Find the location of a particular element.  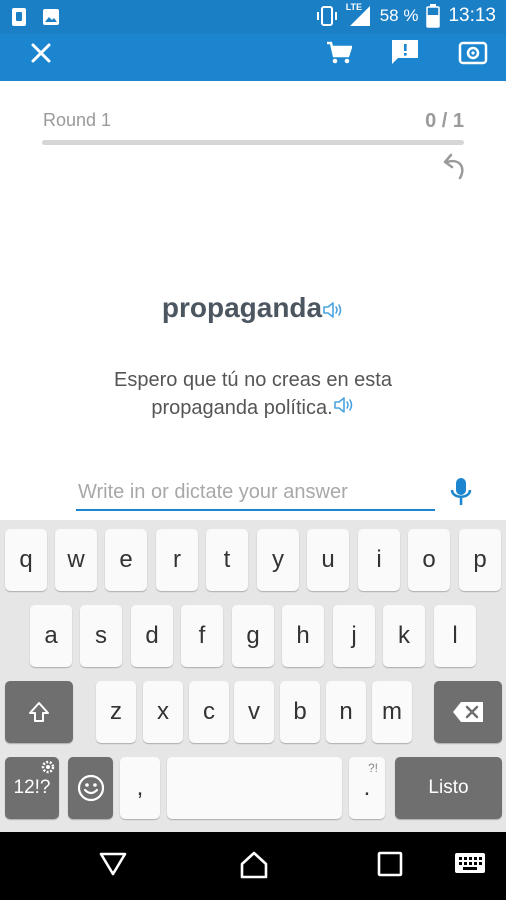

key-z: z is located at coordinates (116, 712).